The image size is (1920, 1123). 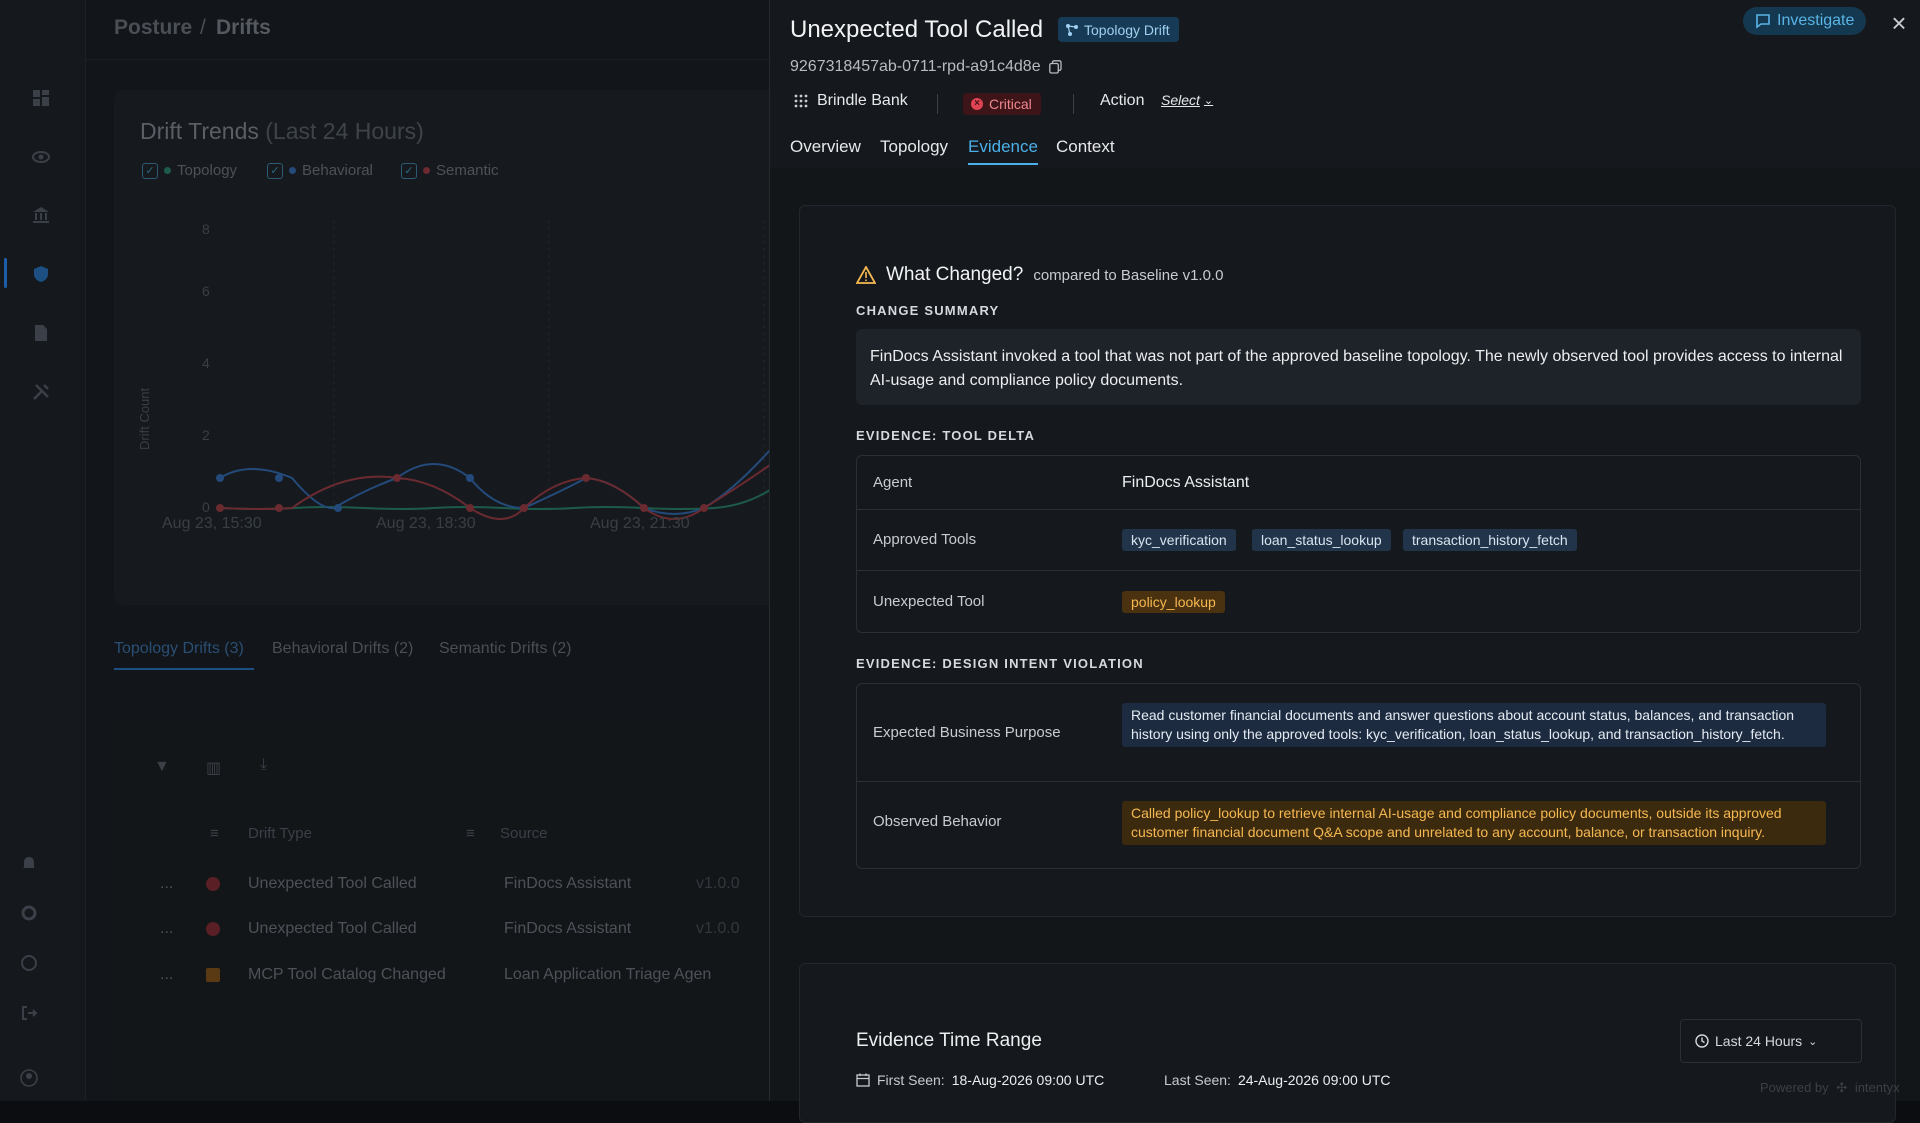 What do you see at coordinates (29, 863) in the screenshot?
I see `bell-icon` at bounding box center [29, 863].